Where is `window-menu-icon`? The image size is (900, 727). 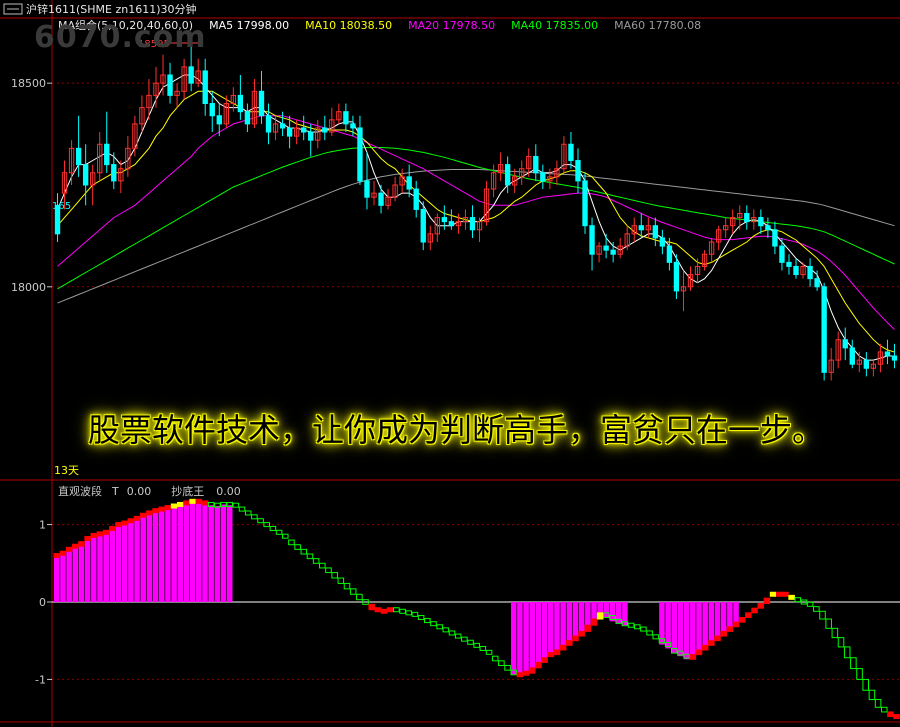 window-menu-icon is located at coordinates (13, 9).